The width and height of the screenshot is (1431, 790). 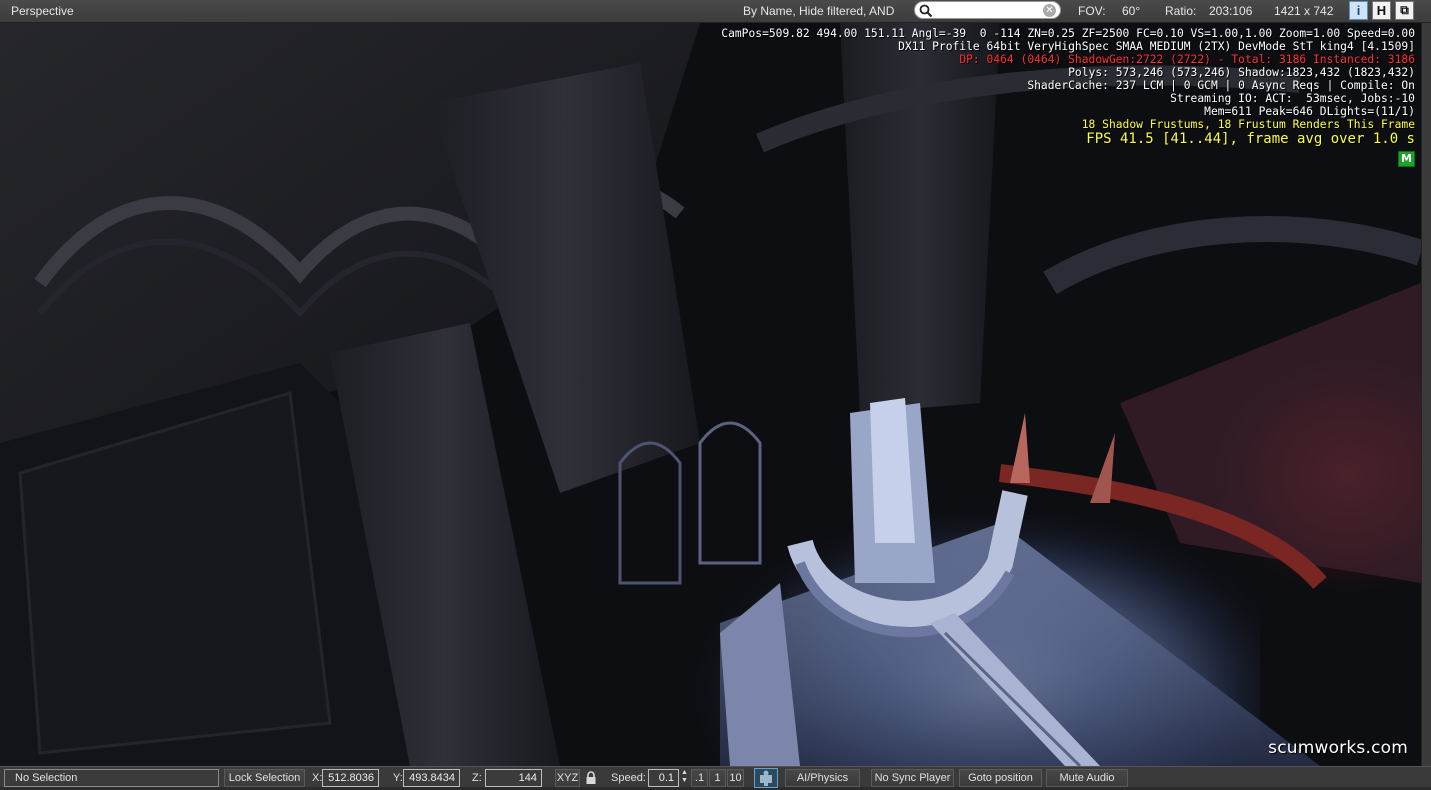 What do you see at coordinates (1404, 10) in the screenshot?
I see `maximize-viewport-button: ⧉` at bounding box center [1404, 10].